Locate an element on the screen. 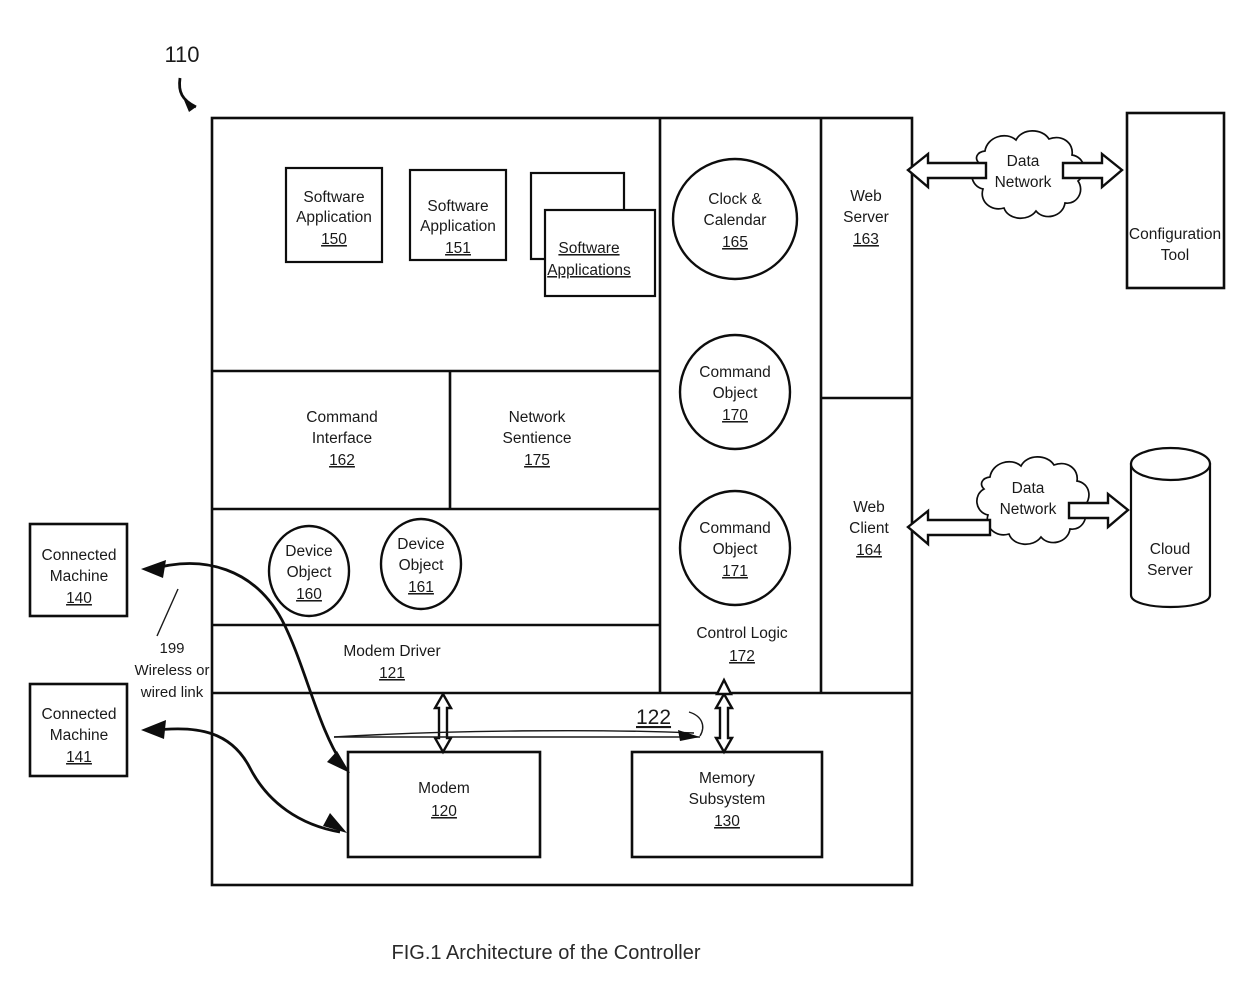 This screenshot has width=1240, height=999. cloud-server-body is located at coordinates (1170, 535).